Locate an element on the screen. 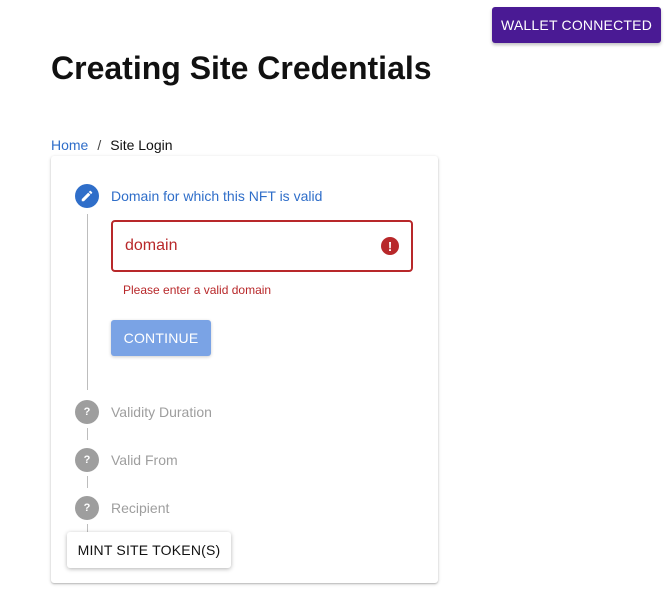 This screenshot has width=669, height=614. error-icon: ! is located at coordinates (390, 246).